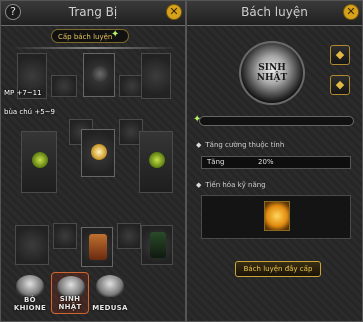 The image size is (363, 322). What do you see at coordinates (110, 308) in the screenshot?
I see `hero-label: MEDUSA` at bounding box center [110, 308].